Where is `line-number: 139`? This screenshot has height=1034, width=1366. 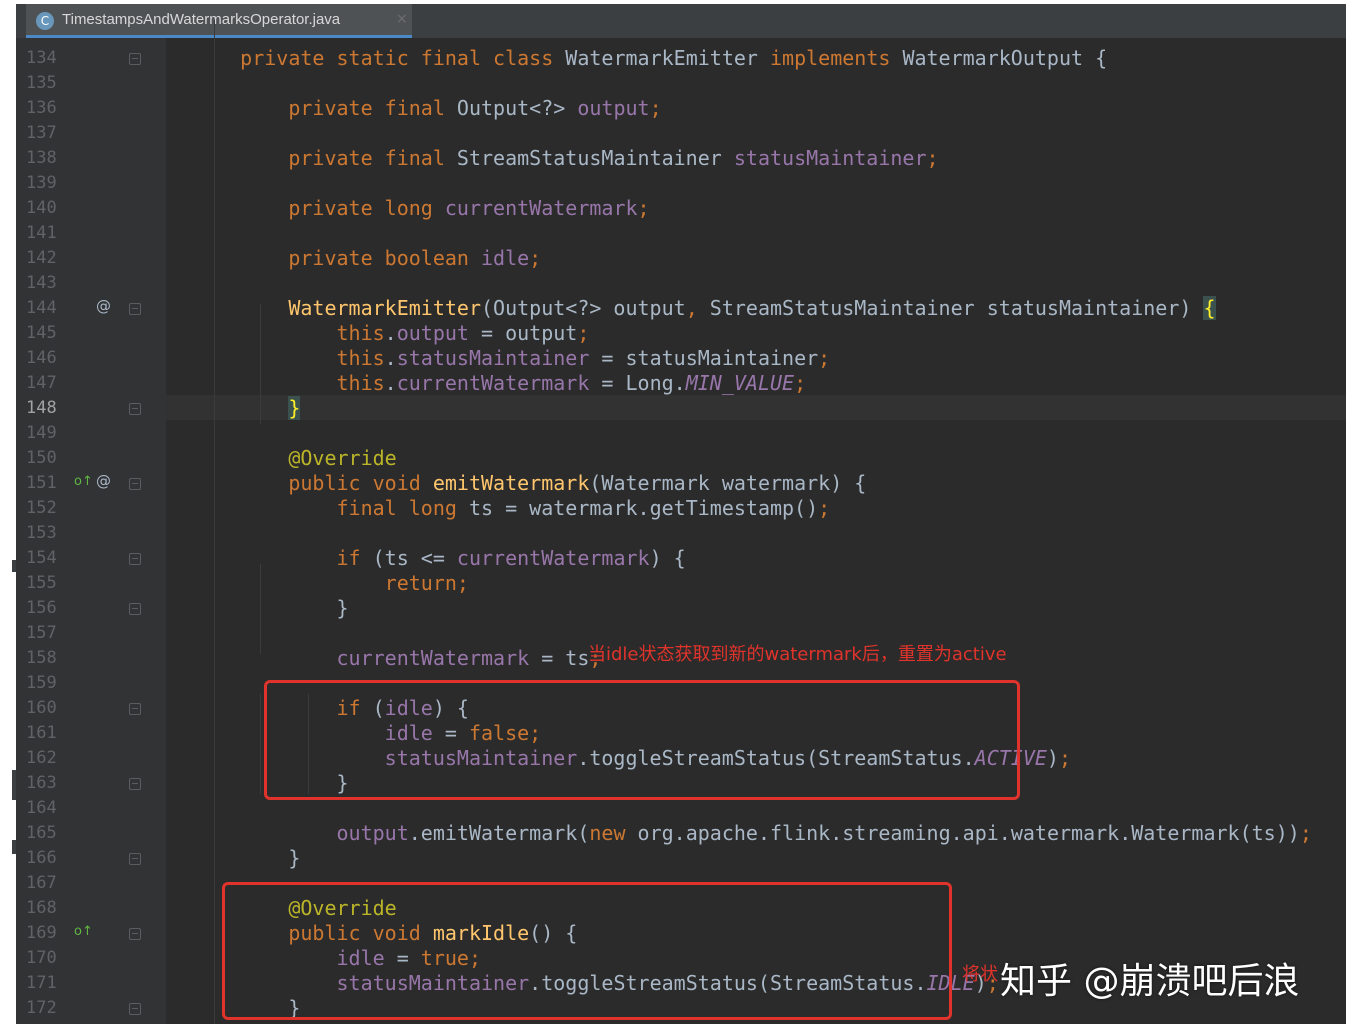 line-number: 139 is located at coordinates (41, 183).